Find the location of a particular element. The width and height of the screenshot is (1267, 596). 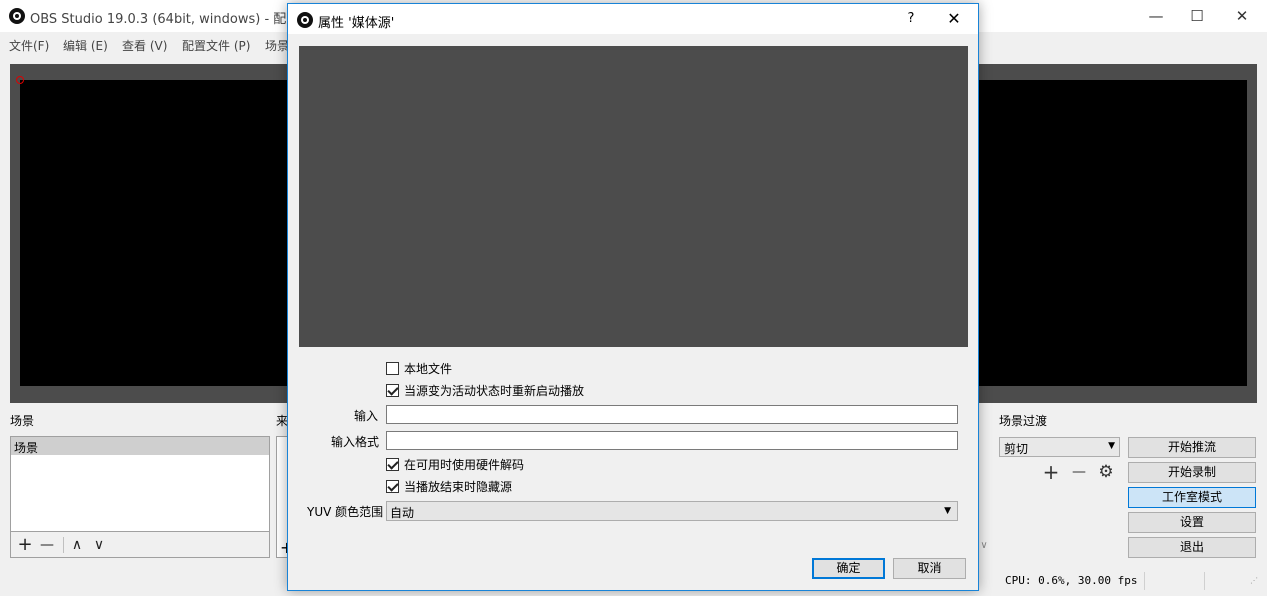

menu-scenes: 场景 is located at coordinates (277, 45).